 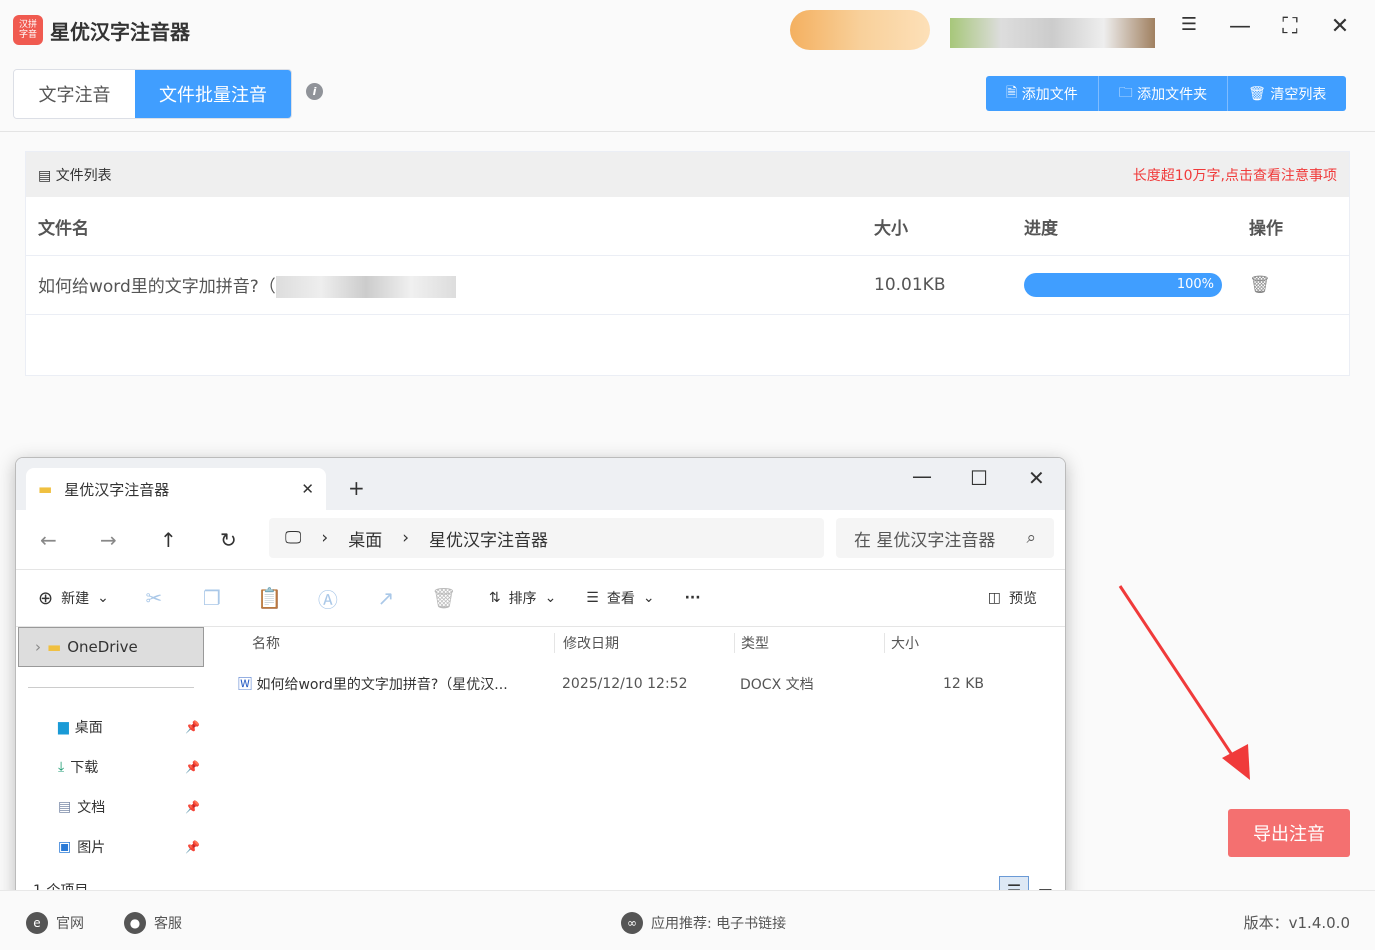 What do you see at coordinates (55, 923) in the screenshot?
I see `website-link: e 官网` at bounding box center [55, 923].